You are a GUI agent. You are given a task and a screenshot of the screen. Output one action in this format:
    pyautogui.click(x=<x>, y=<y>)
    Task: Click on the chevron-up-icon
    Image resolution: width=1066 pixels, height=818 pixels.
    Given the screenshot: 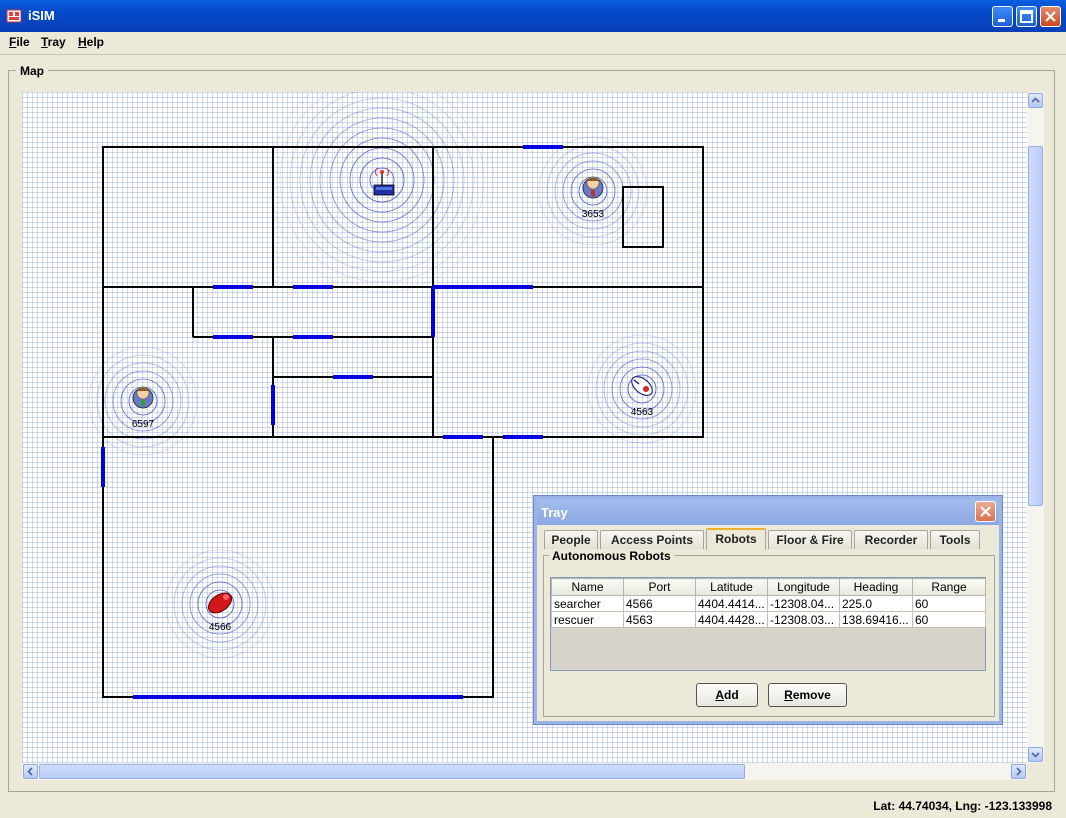 What is the action you would take?
    pyautogui.click(x=1035, y=100)
    